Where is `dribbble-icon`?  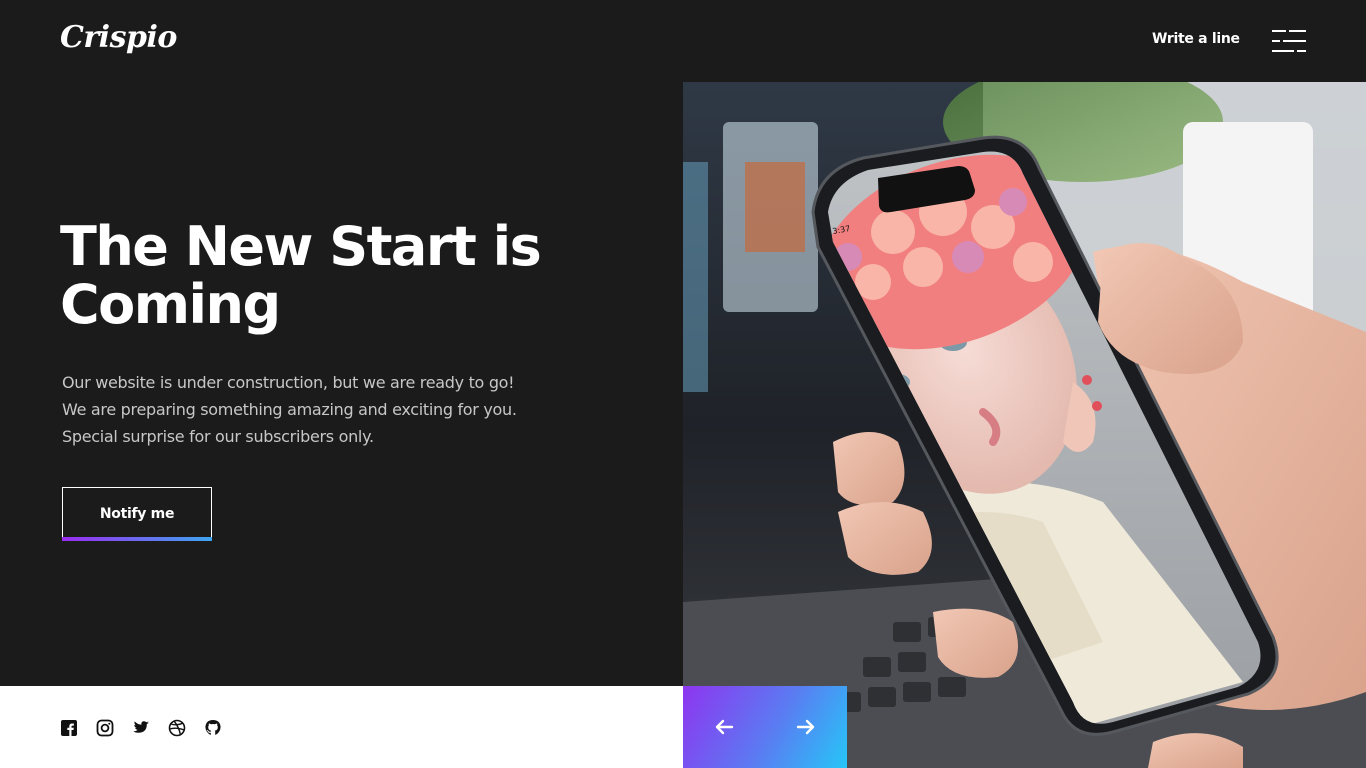 dribbble-icon is located at coordinates (177, 728).